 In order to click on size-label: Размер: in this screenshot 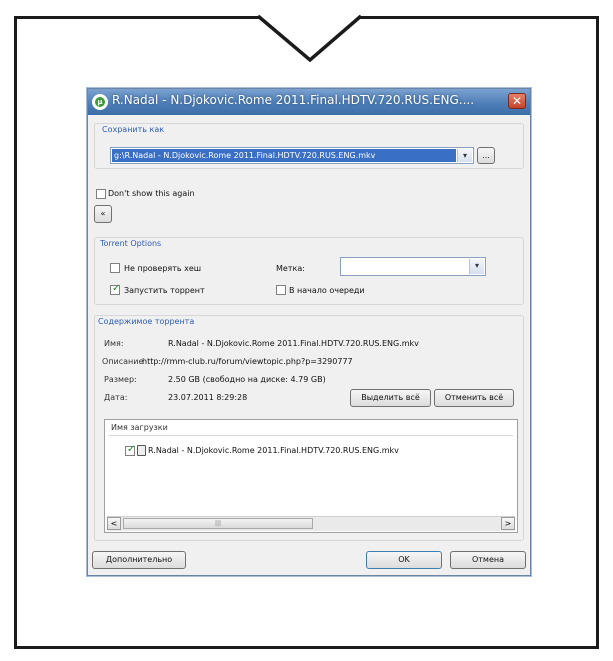, I will do `click(120, 379)`.